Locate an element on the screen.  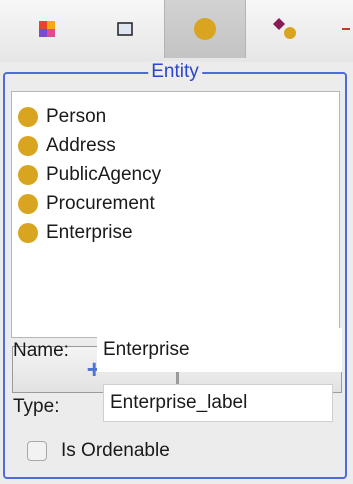
type-field: Enterprise_label is located at coordinates (218, 403).